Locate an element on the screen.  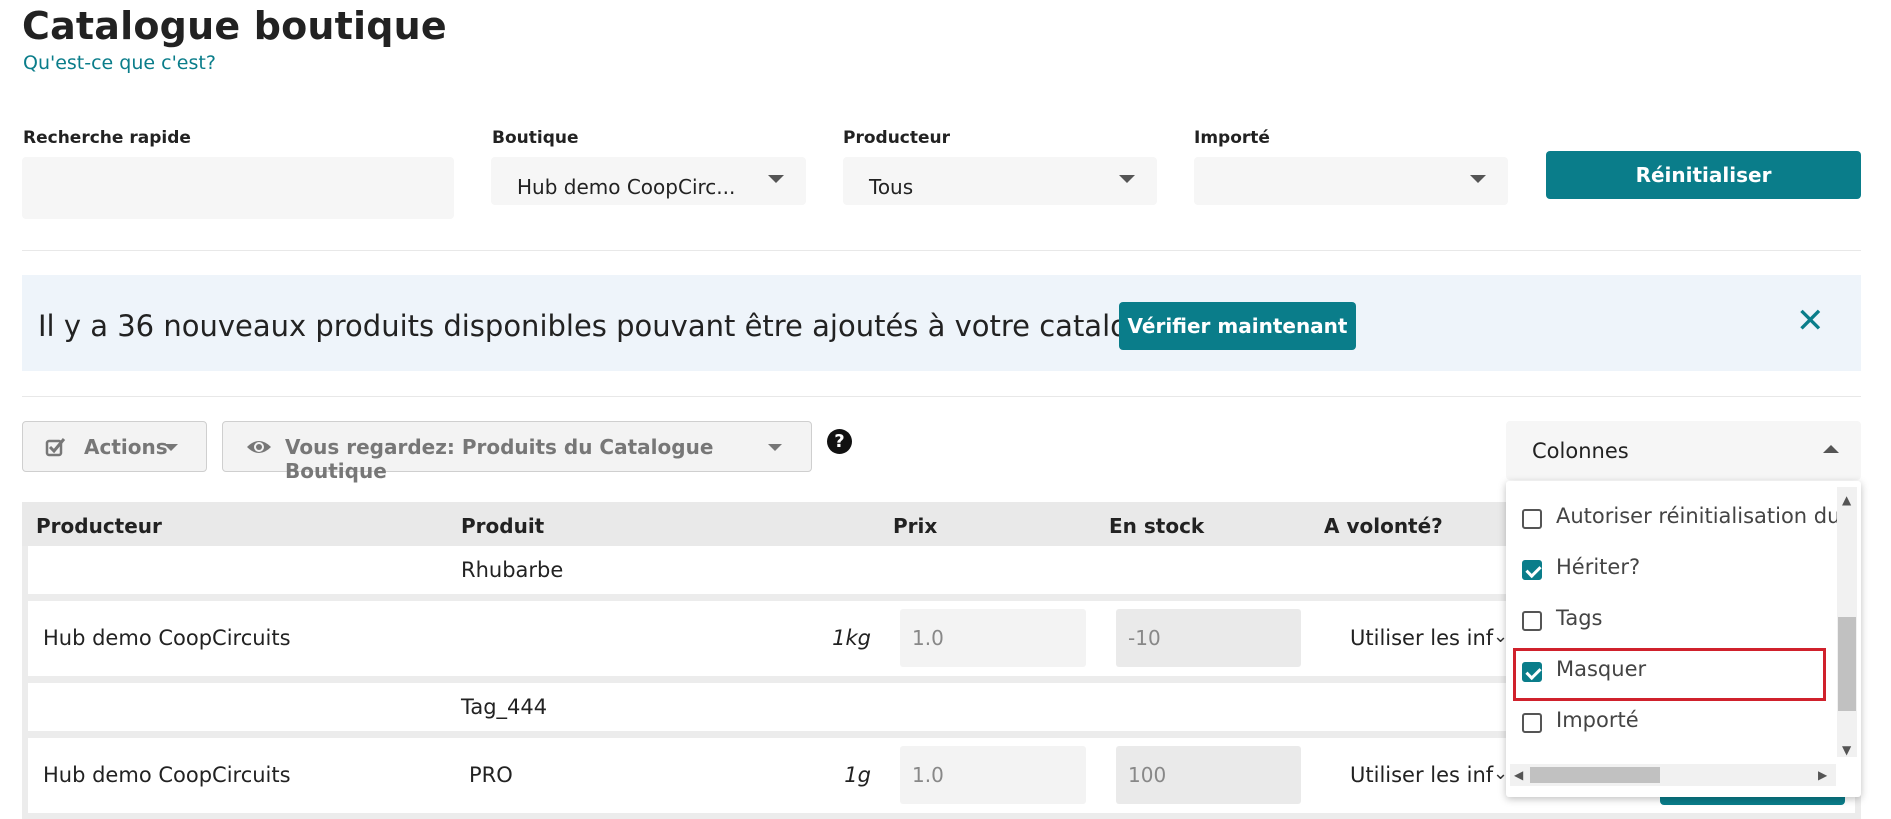
column-option-imported: Importé is located at coordinates (1687, 723).